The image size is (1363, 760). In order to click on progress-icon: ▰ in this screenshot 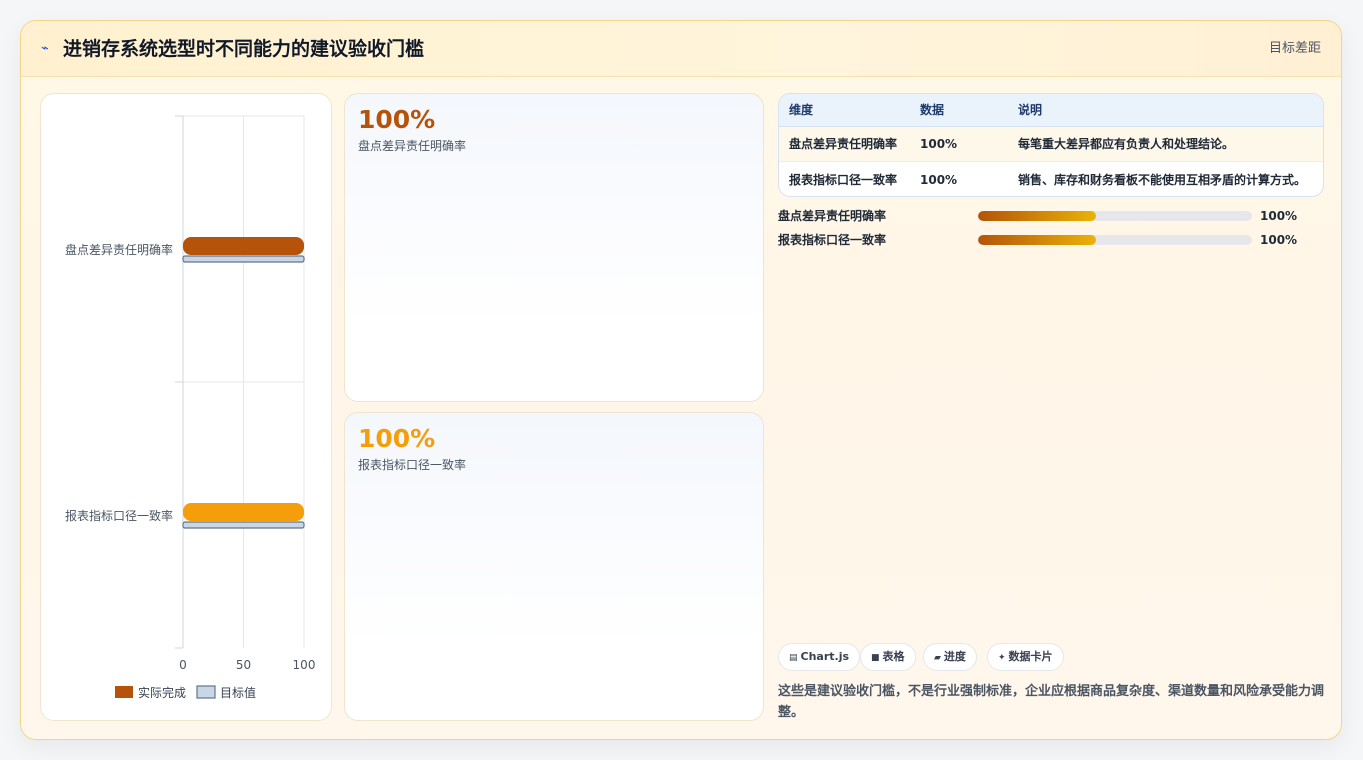, I will do `click(937, 658)`.